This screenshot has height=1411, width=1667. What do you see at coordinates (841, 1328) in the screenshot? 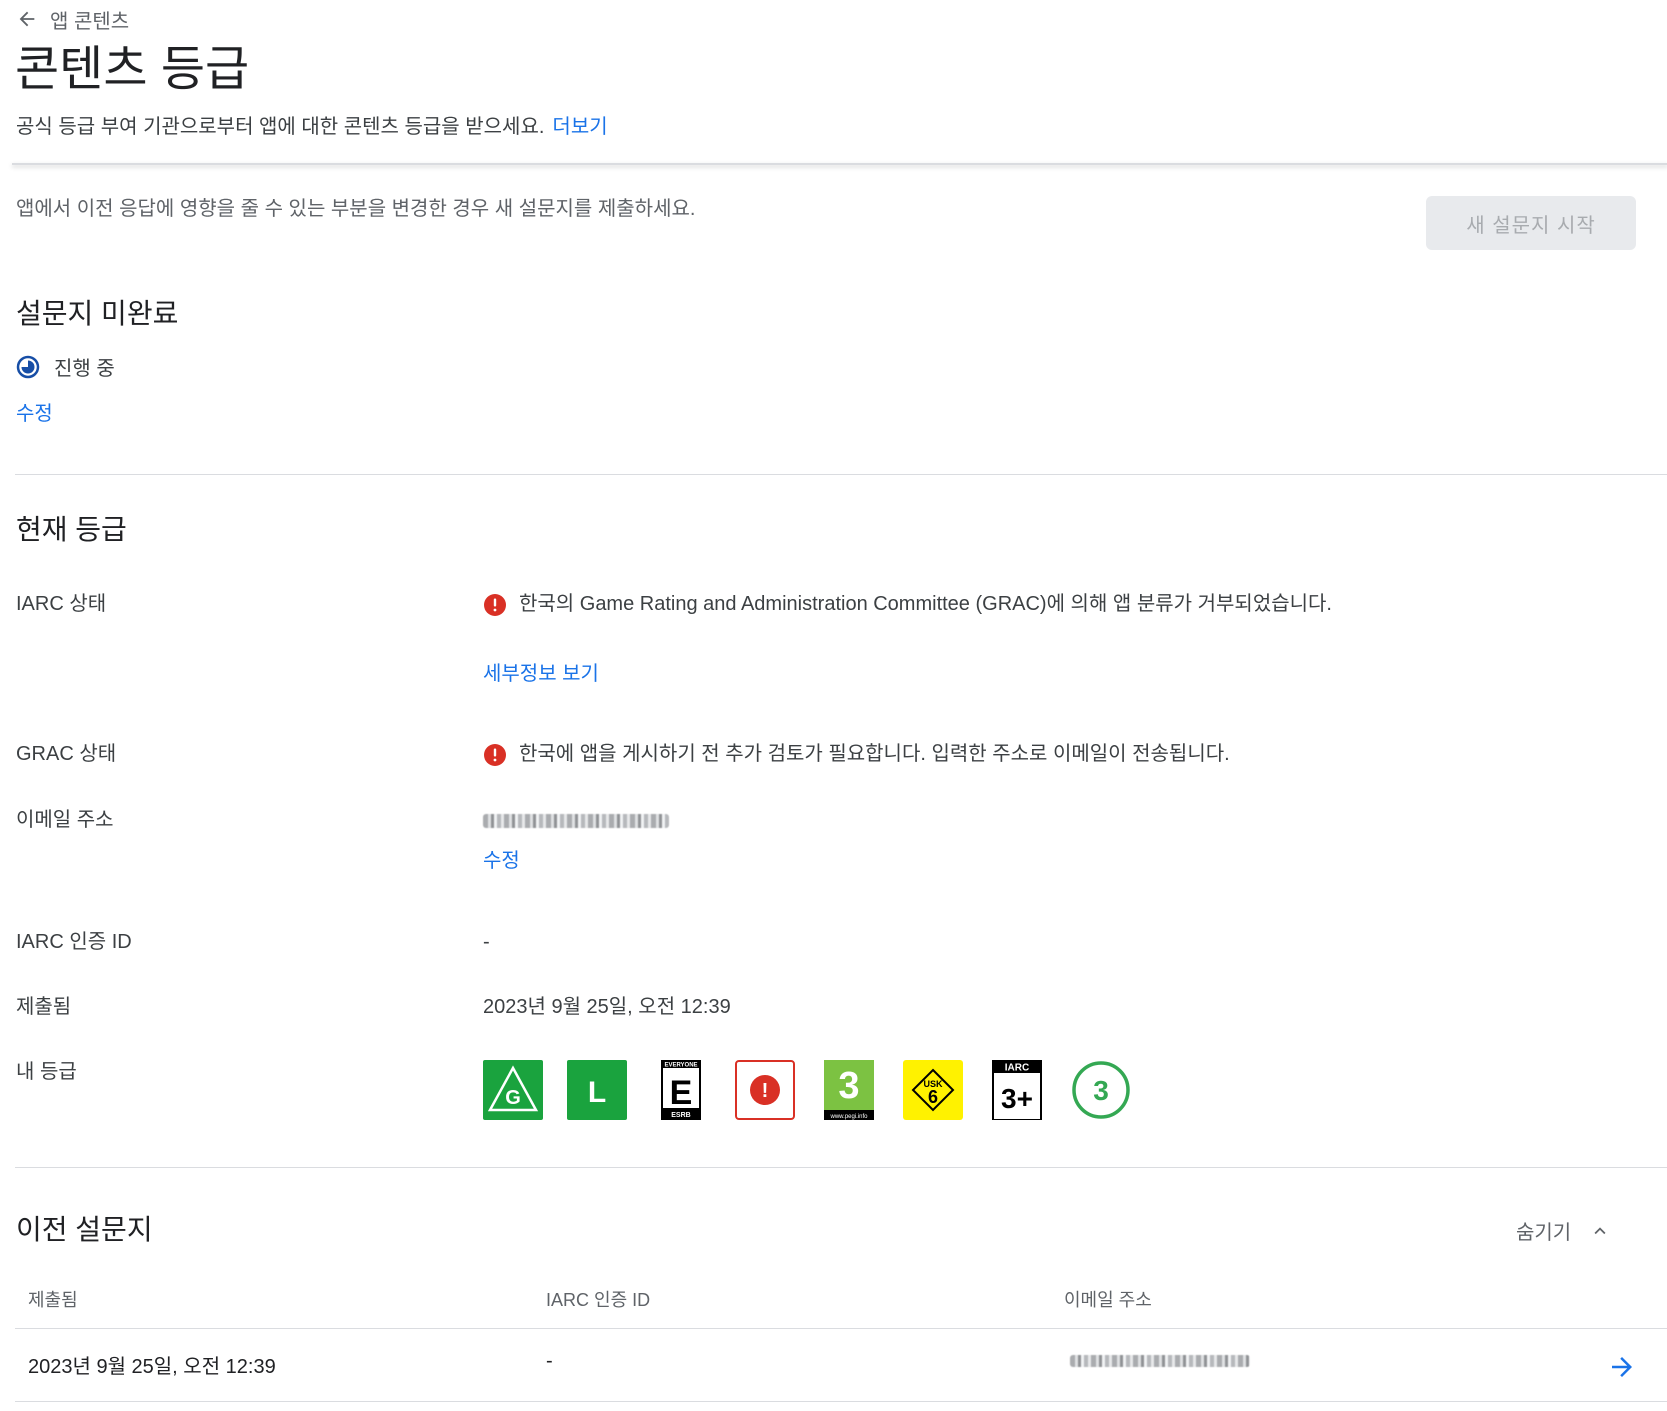
I see `table-header-divider` at bounding box center [841, 1328].